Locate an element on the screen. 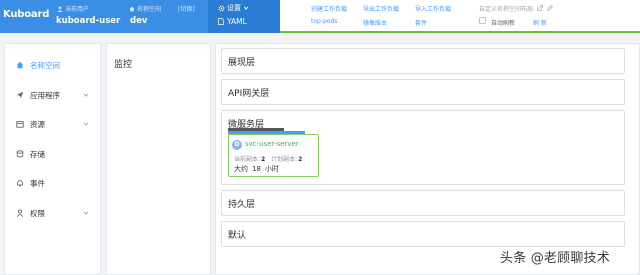 Image resolution: width=640 pixels, height=275 pixels. sidebar-item-storage: 存储 is located at coordinates (52, 154).